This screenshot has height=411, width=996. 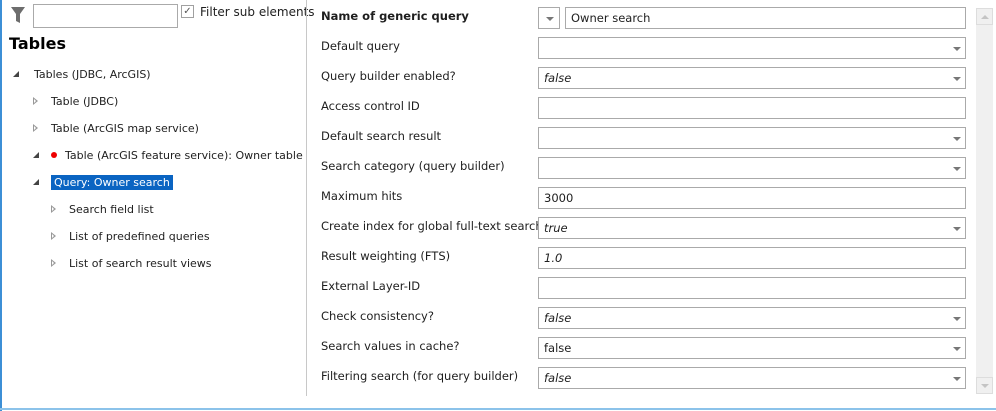 I want to click on property-label: Check consistency?, so click(x=377, y=316).